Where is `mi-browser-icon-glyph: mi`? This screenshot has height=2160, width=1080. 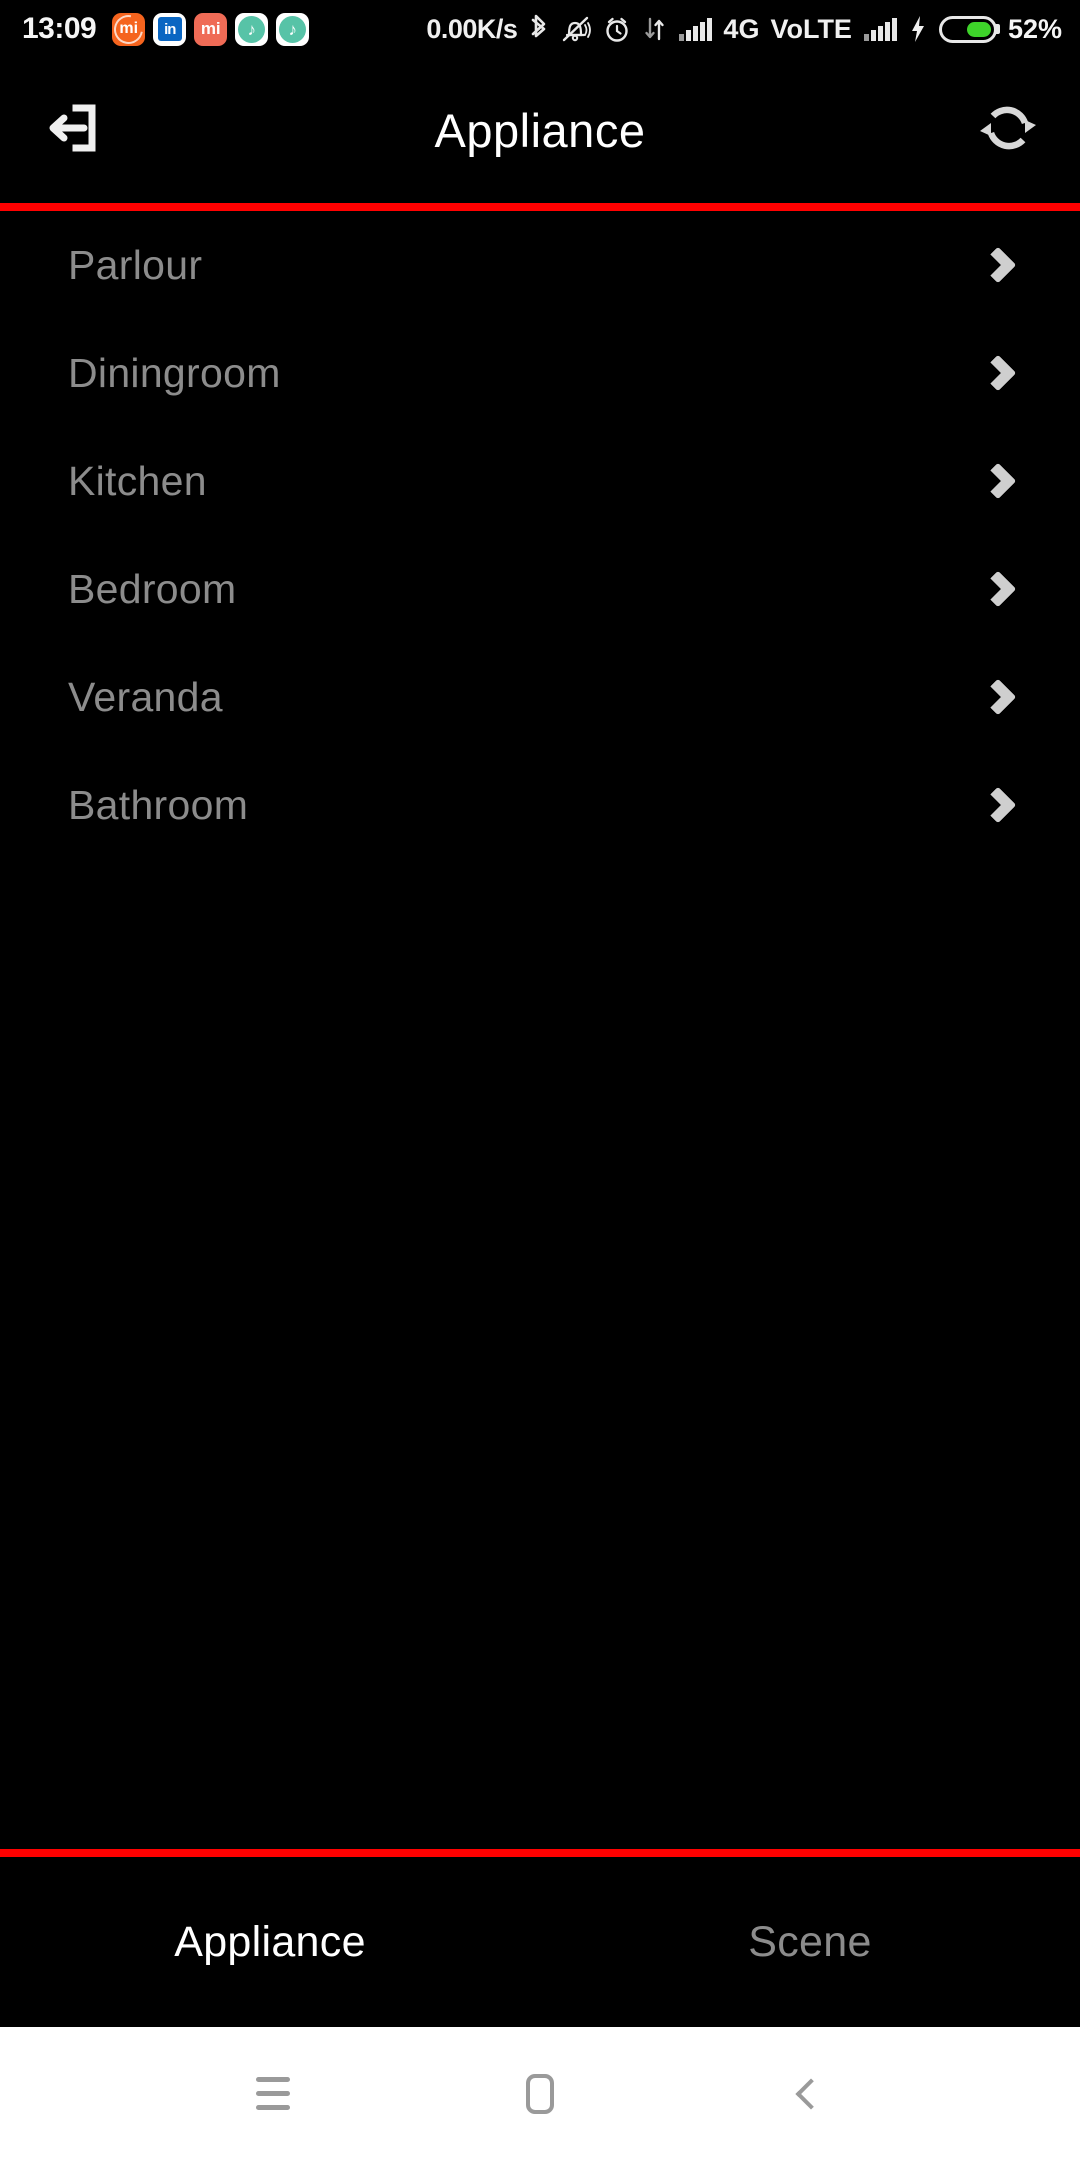 mi-browser-icon-glyph: mi is located at coordinates (129, 28).